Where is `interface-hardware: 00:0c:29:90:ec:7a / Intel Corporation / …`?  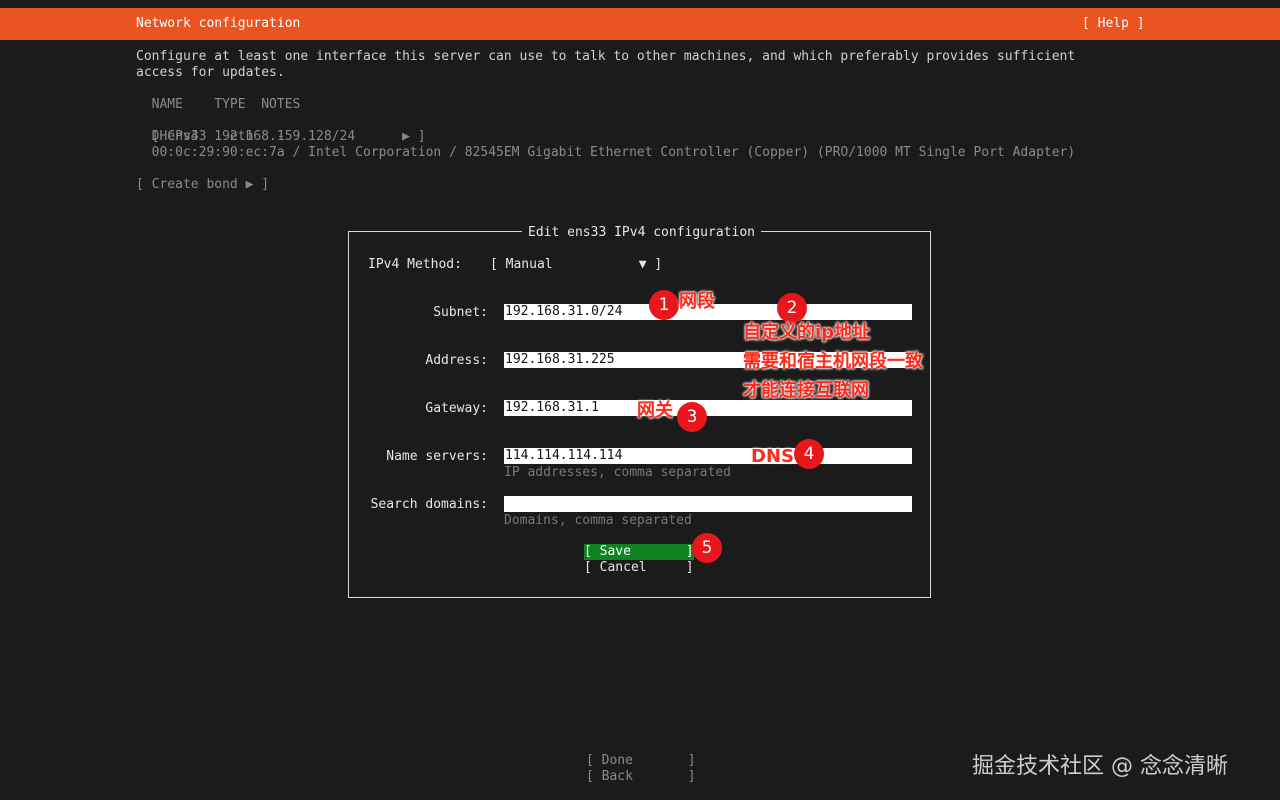 interface-hardware: 00:0c:29:90:ec:7a / Intel Corporation / … is located at coordinates (606, 152).